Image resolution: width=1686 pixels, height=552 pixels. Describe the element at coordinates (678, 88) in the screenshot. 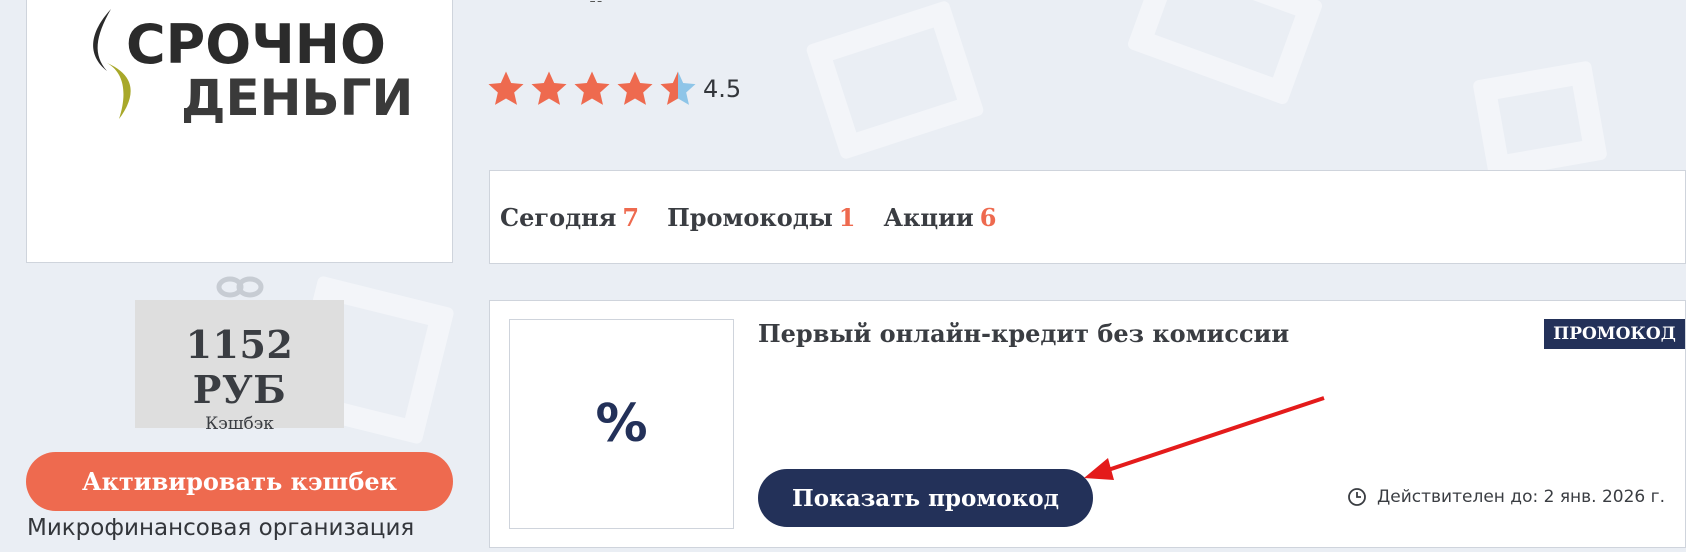

I see `star-half-icon` at that location.